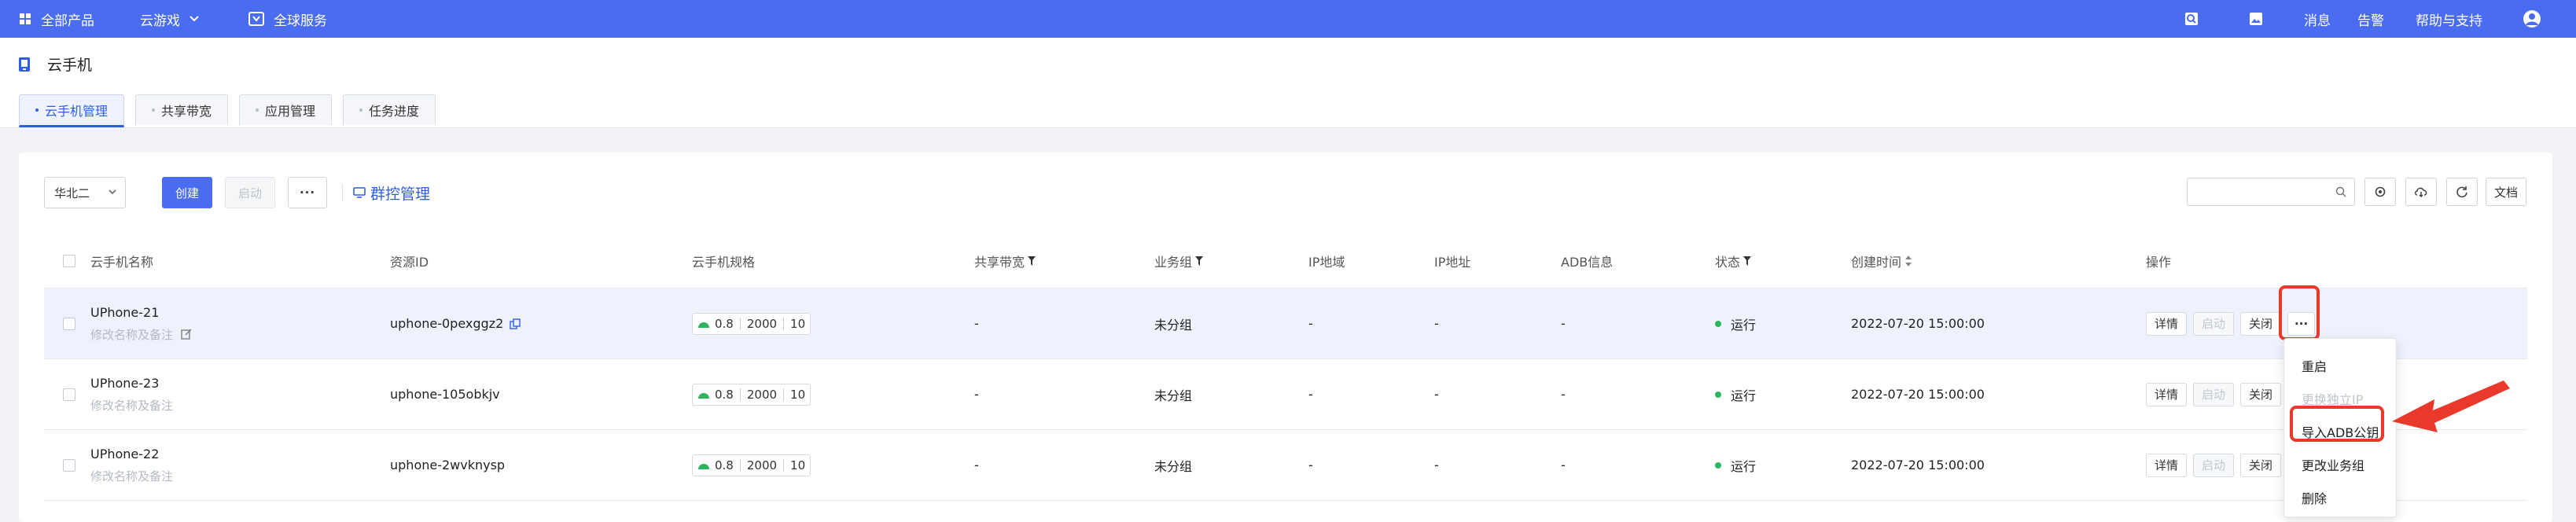  I want to click on col-bandwidth: 共享带宽, so click(1005, 261).